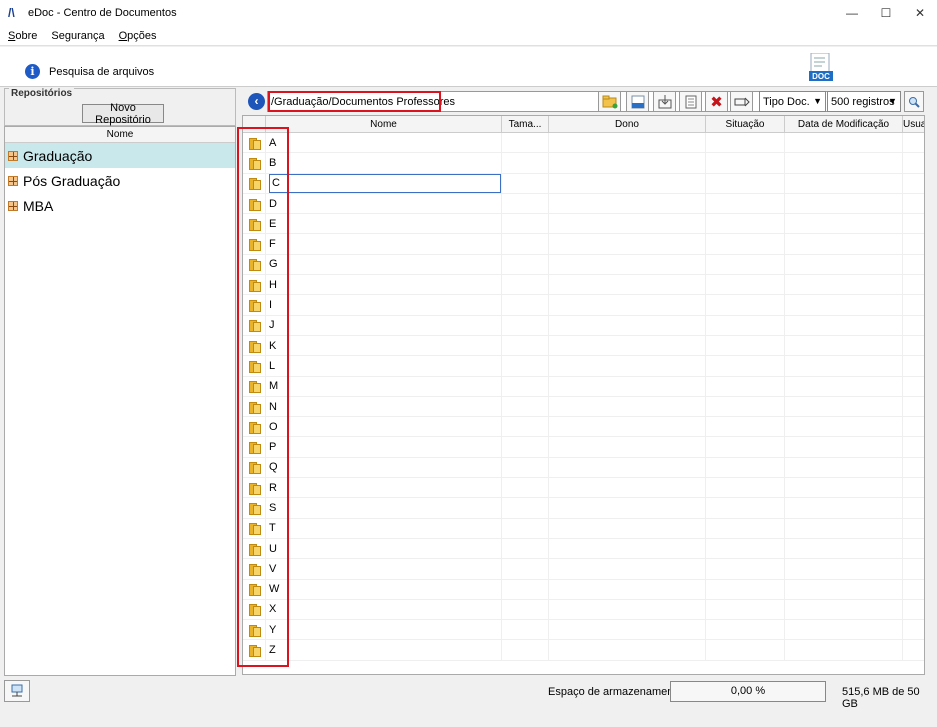  I want to click on repository-column-header: Nome, so click(120, 135).